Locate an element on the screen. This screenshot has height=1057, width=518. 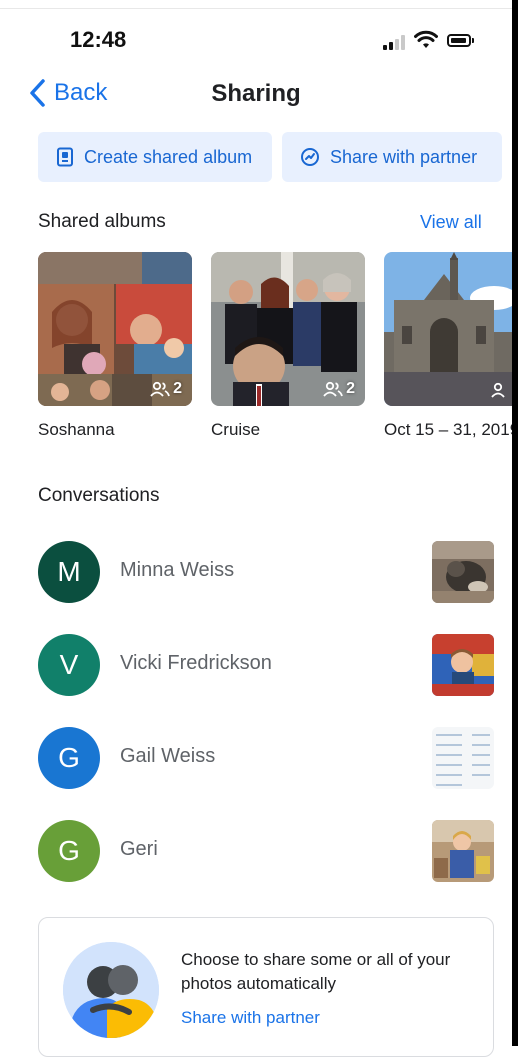
conversation-name: Vicki Fredrickson is located at coordinates (196, 663).